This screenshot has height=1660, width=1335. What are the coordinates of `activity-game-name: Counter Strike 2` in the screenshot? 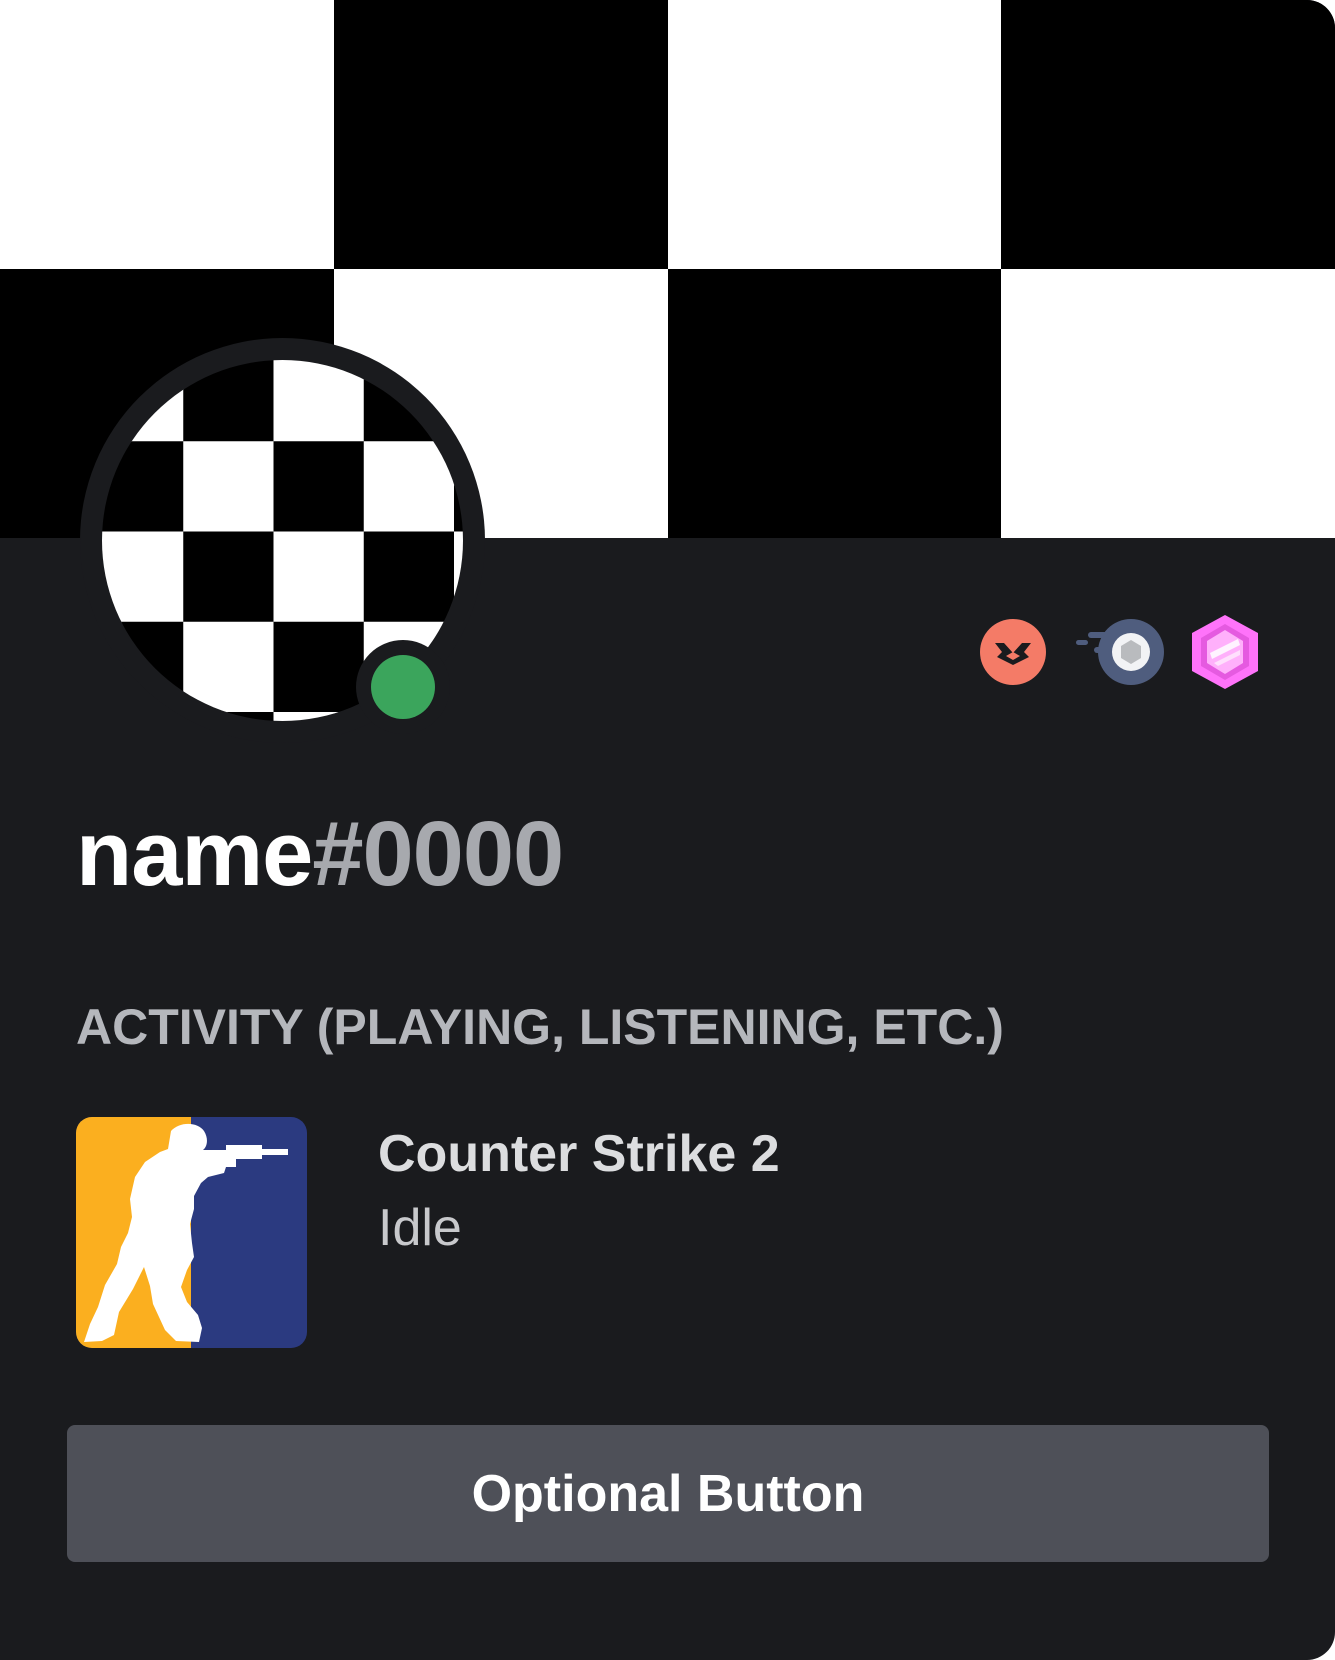 It's located at (579, 1154).